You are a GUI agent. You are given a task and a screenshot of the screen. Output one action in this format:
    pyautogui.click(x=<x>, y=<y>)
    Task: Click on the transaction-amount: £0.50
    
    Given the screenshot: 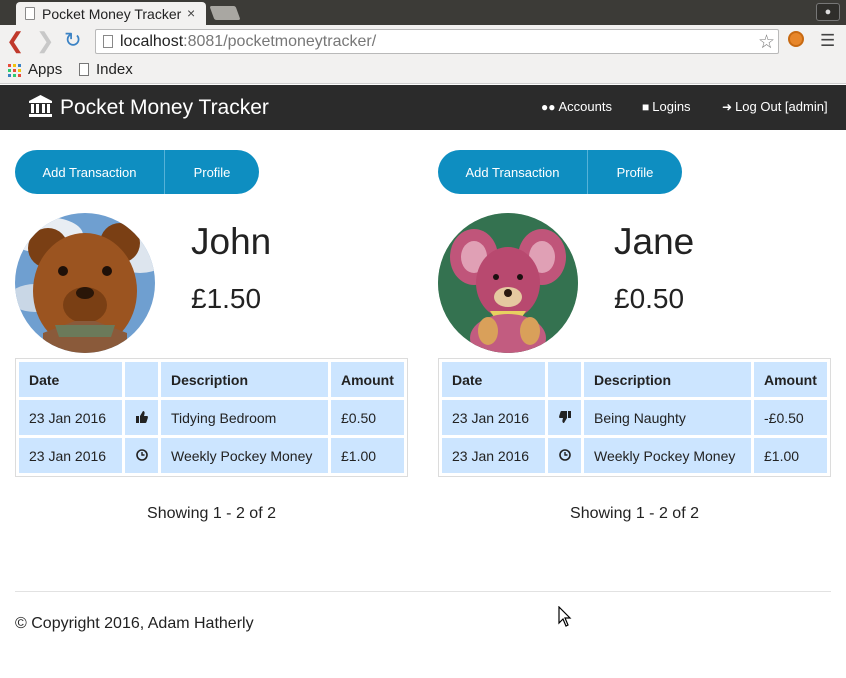 What is the action you would take?
    pyautogui.click(x=367, y=417)
    